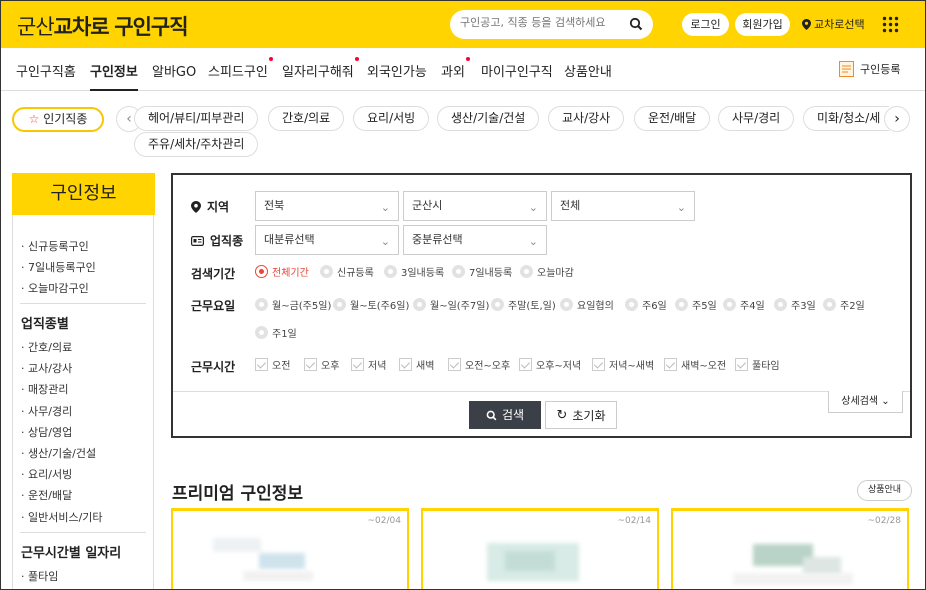 The image size is (926, 590). Describe the element at coordinates (488, 118) in the screenshot. I see `category-chip: 생산/기술/건설` at that location.